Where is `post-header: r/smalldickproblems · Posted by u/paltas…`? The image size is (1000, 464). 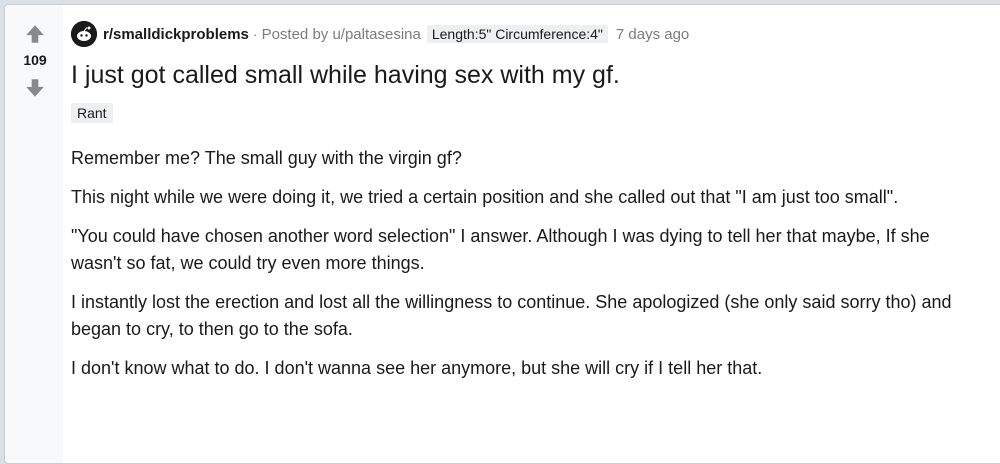 post-header: r/smalldickproblems · Posted by u/paltas… is located at coordinates (380, 34).